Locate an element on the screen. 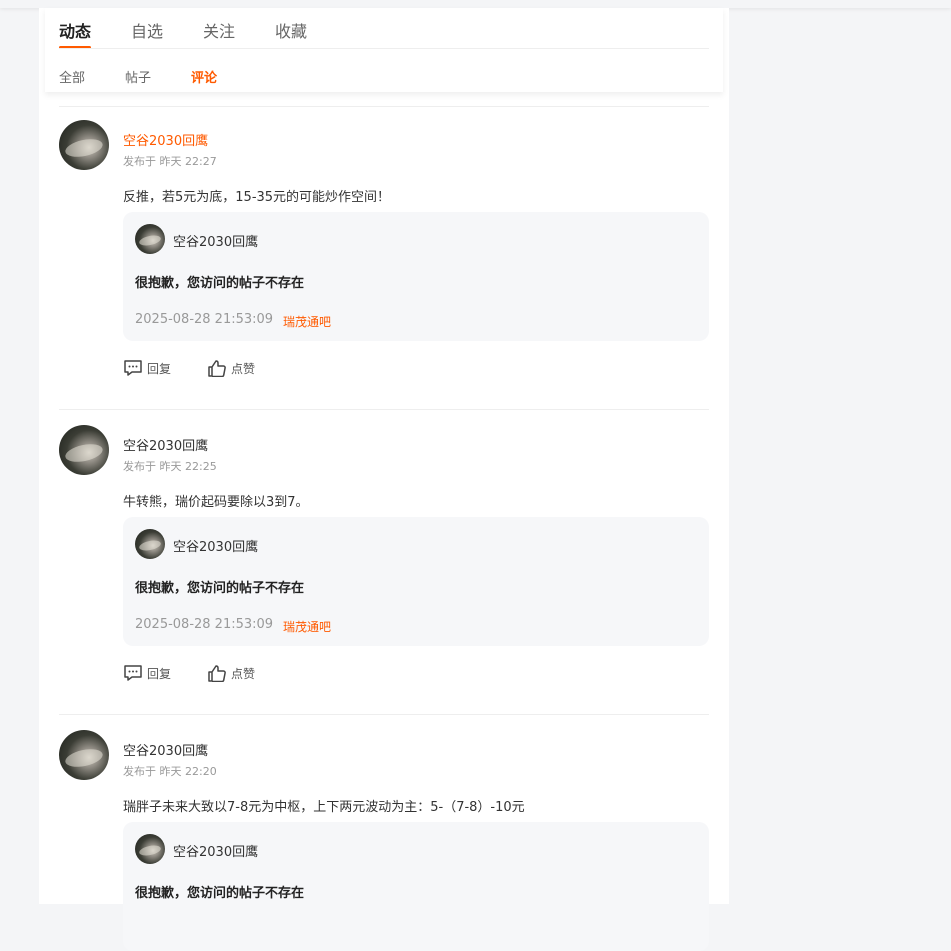 The width and height of the screenshot is (951, 951). tabs-card: 动态 自选 关注 收藏 全部 帖子 评论 is located at coordinates (384, 50).